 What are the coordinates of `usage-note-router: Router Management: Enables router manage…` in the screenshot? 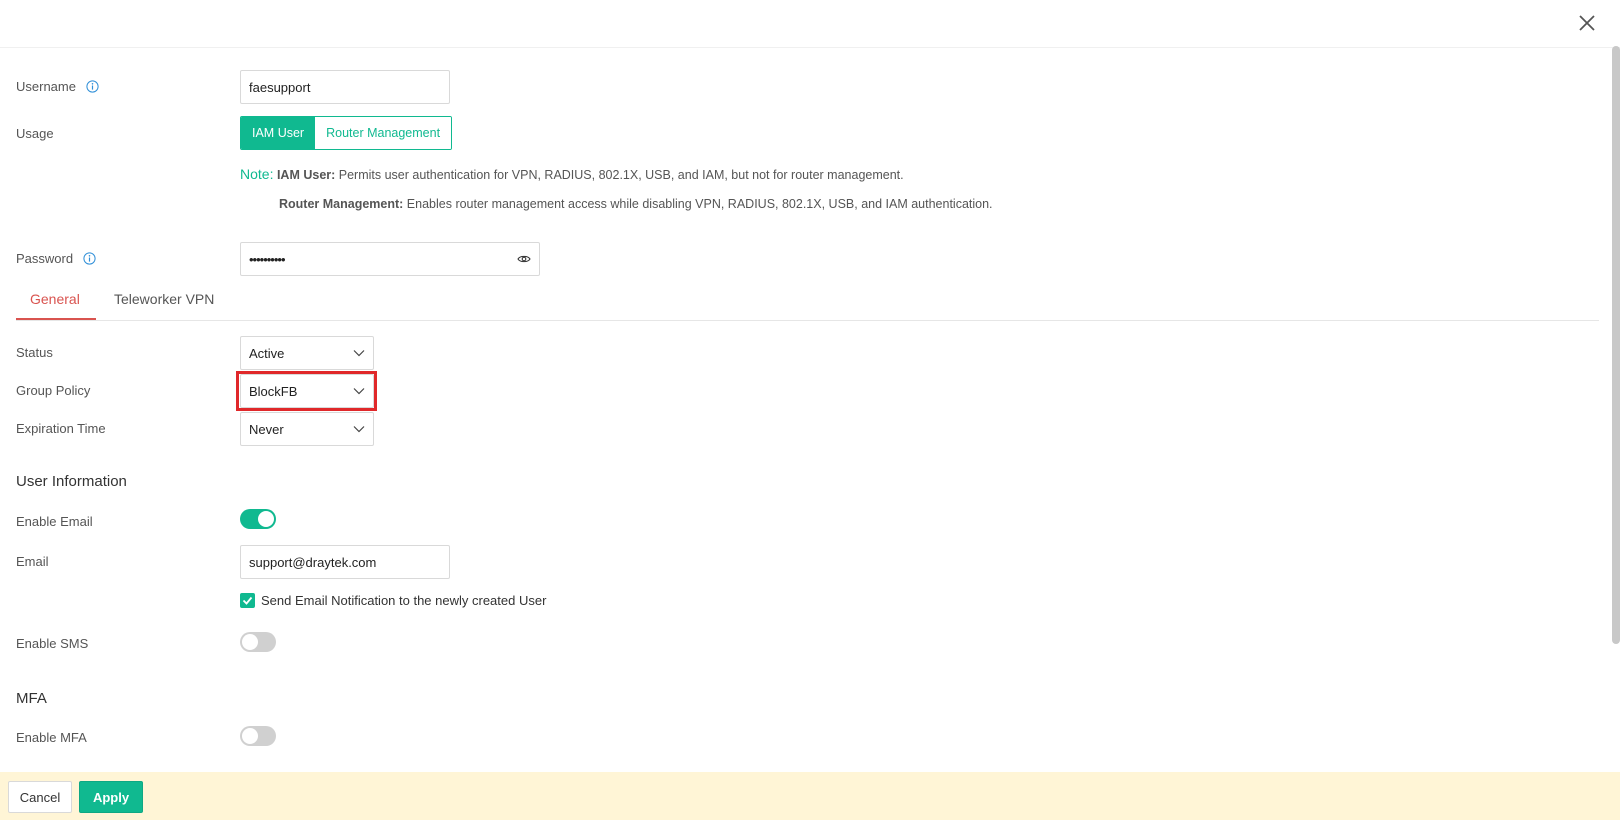 It's located at (636, 204).